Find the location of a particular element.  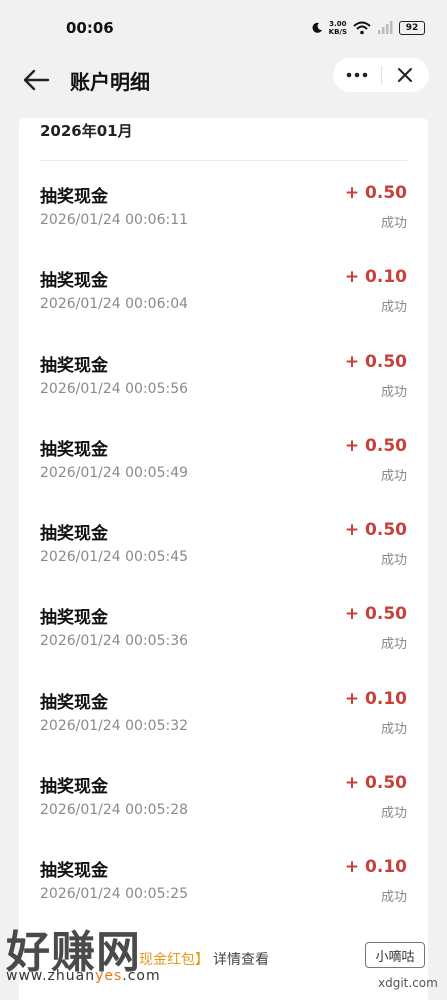

banner-link: 详情查看 is located at coordinates (241, 959).